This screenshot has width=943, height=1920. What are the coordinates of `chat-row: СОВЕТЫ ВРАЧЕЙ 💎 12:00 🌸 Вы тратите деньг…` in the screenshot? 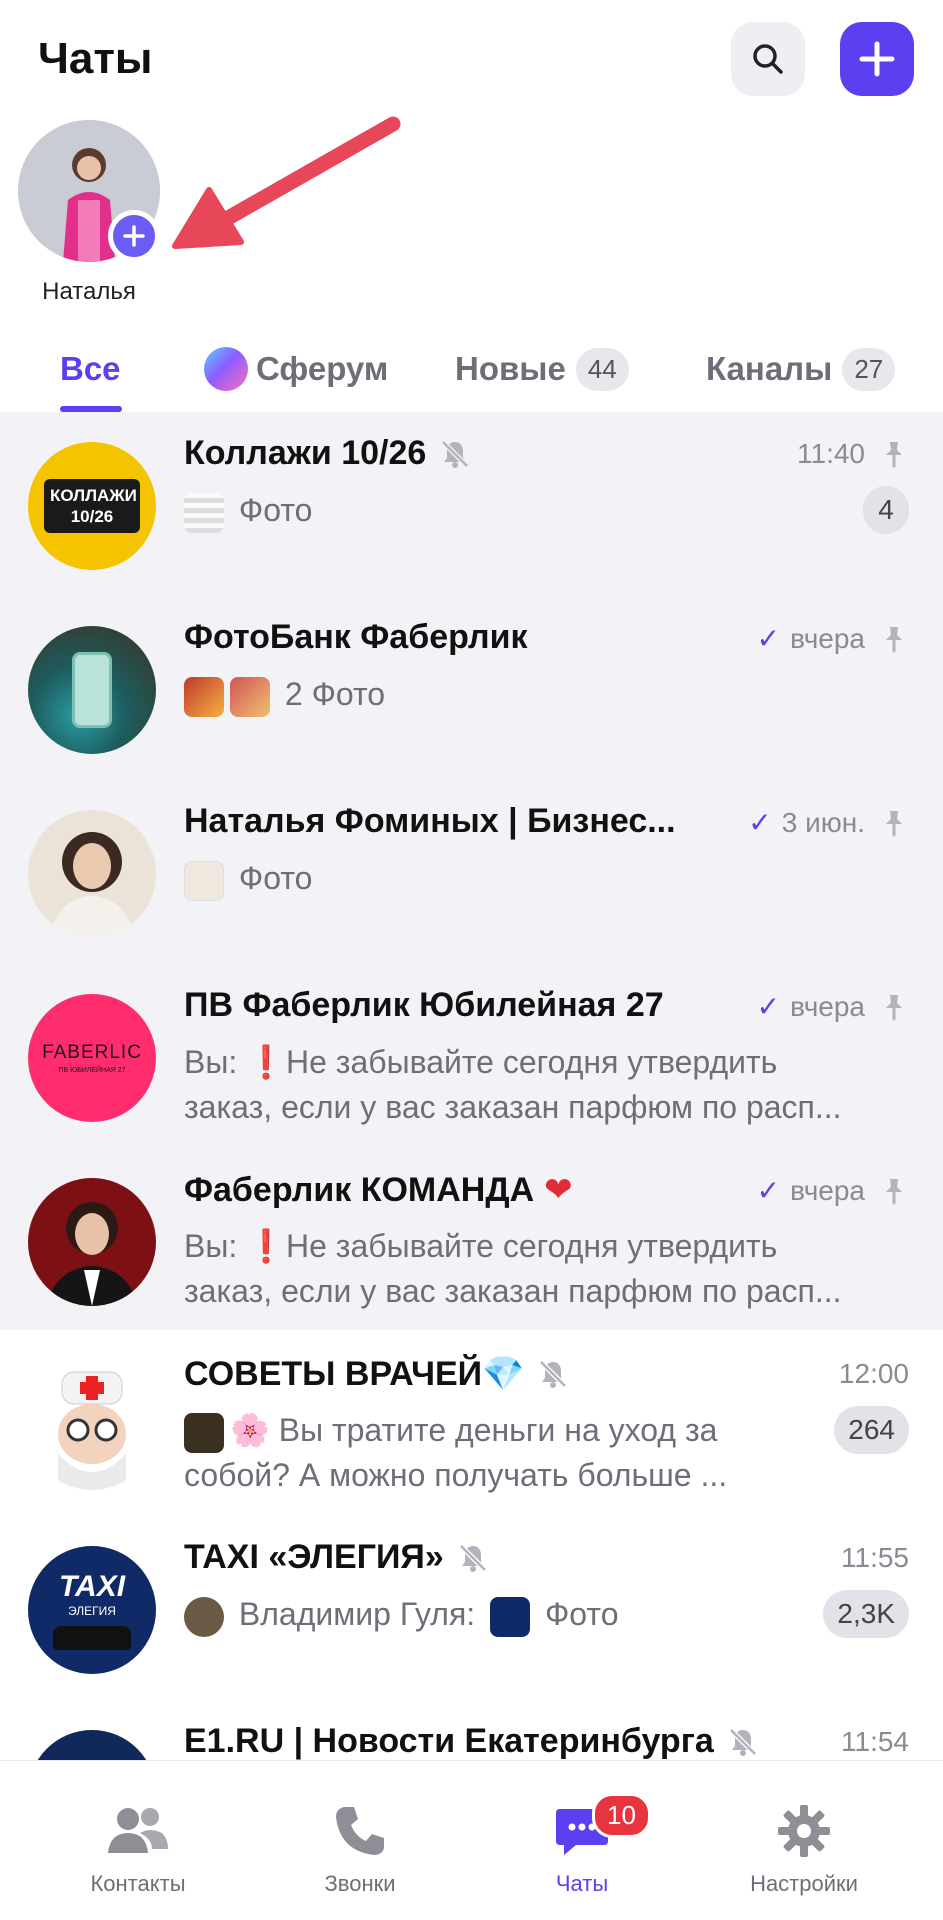 It's located at (471, 1423).